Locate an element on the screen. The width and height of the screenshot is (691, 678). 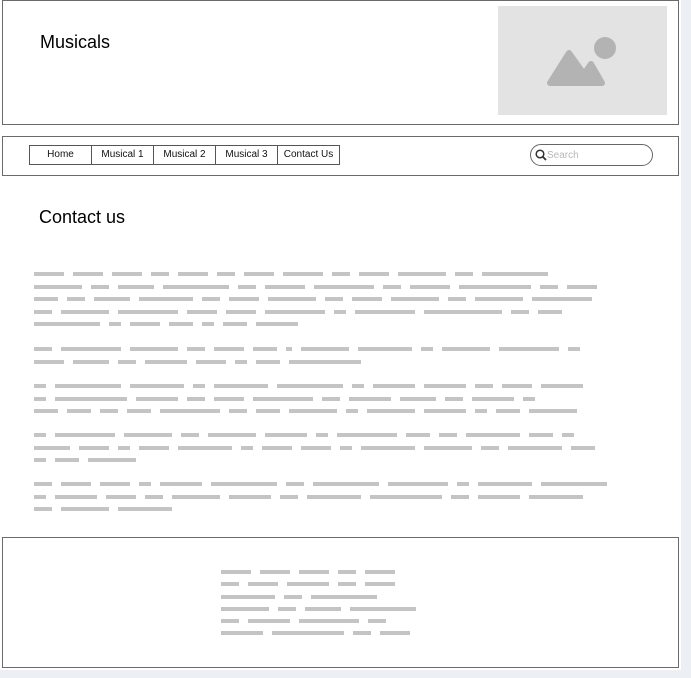
nav-item-musical-3: Musical 3 is located at coordinates (246, 155).